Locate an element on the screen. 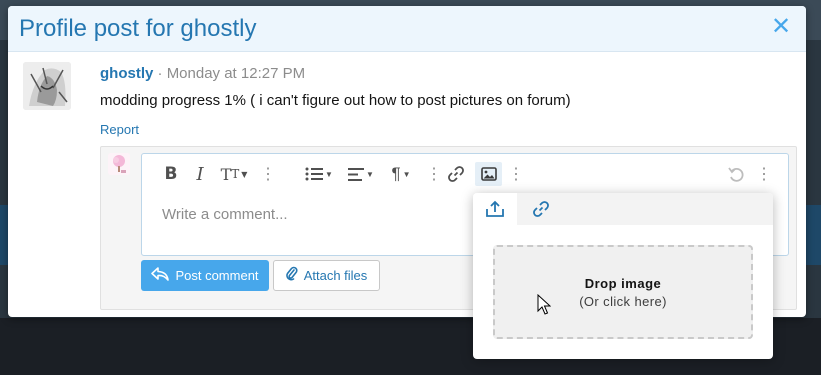 Image resolution: width=821 pixels, height=375 pixels. close-icon: ✕ is located at coordinates (781, 27).